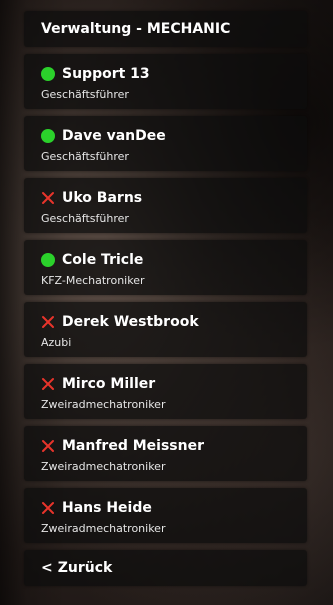  I want to click on back-label: Zurück, so click(85, 568).